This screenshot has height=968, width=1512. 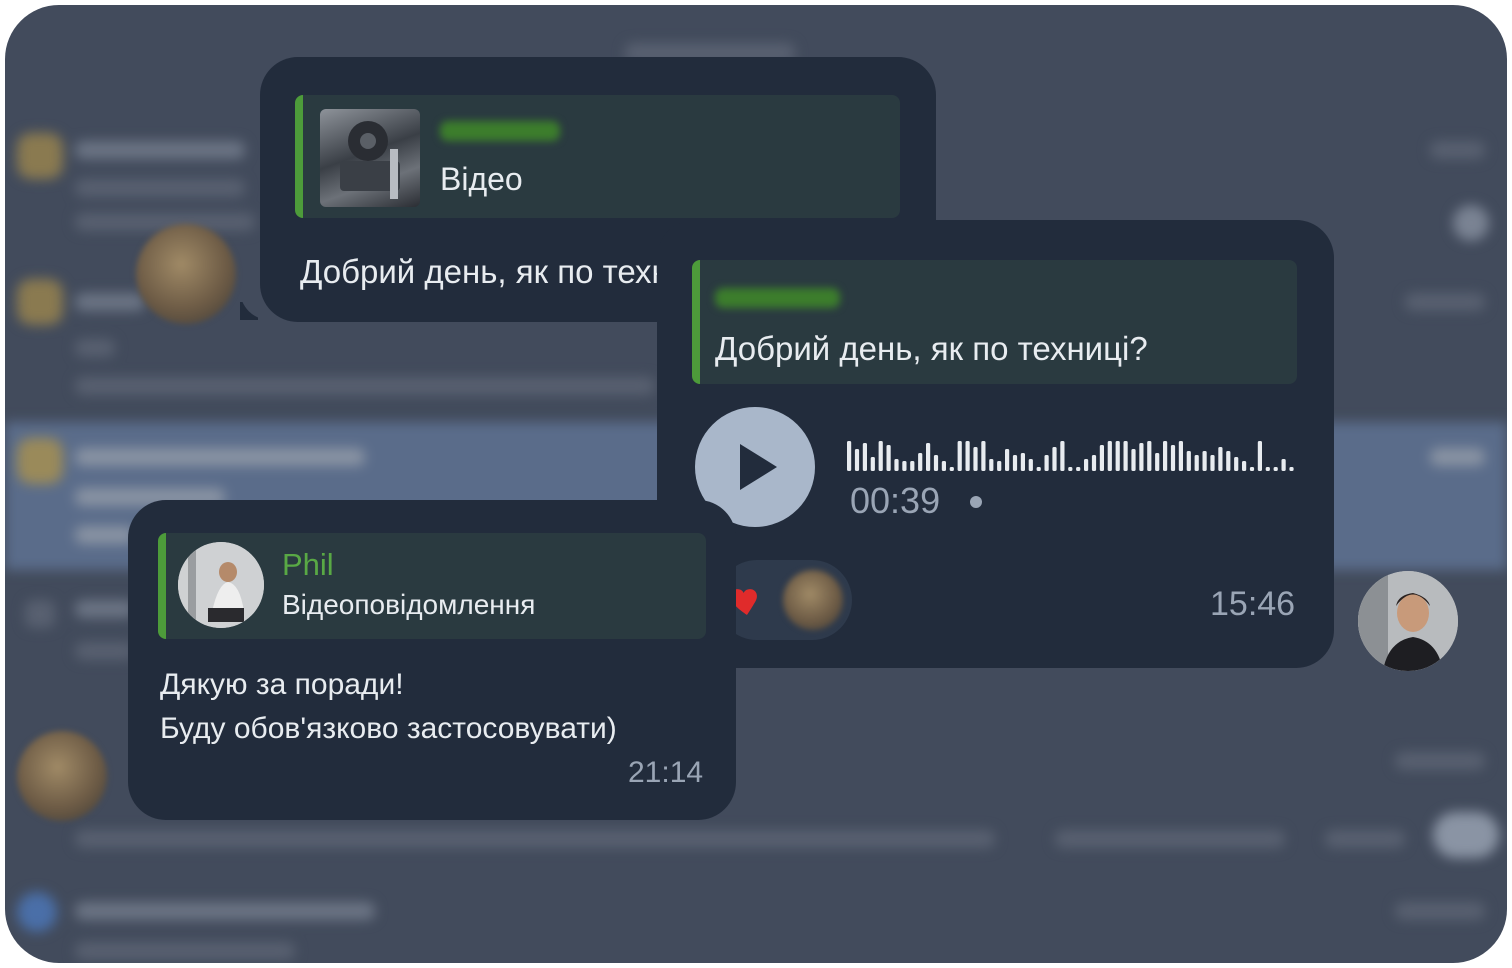 I want to click on reply-quote-label: Відеоповідомлення, so click(x=409, y=604).